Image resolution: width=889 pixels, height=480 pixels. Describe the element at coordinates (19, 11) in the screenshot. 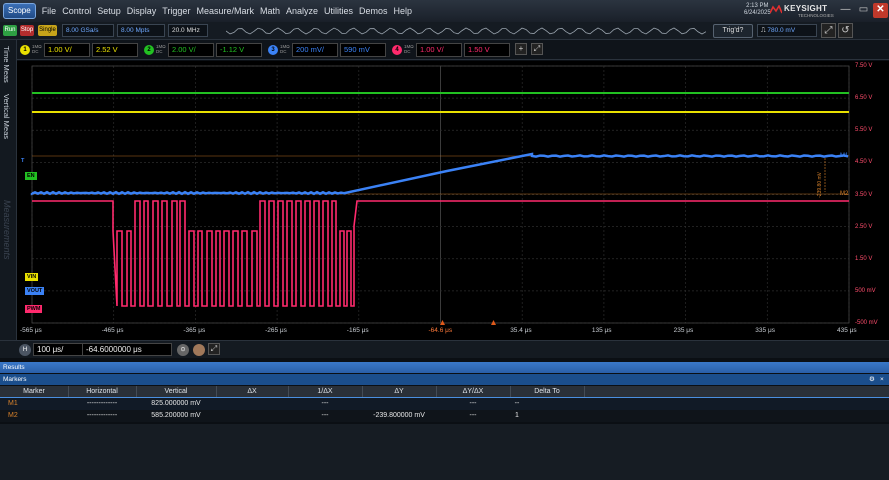

I see `scope-button: Scope` at that location.